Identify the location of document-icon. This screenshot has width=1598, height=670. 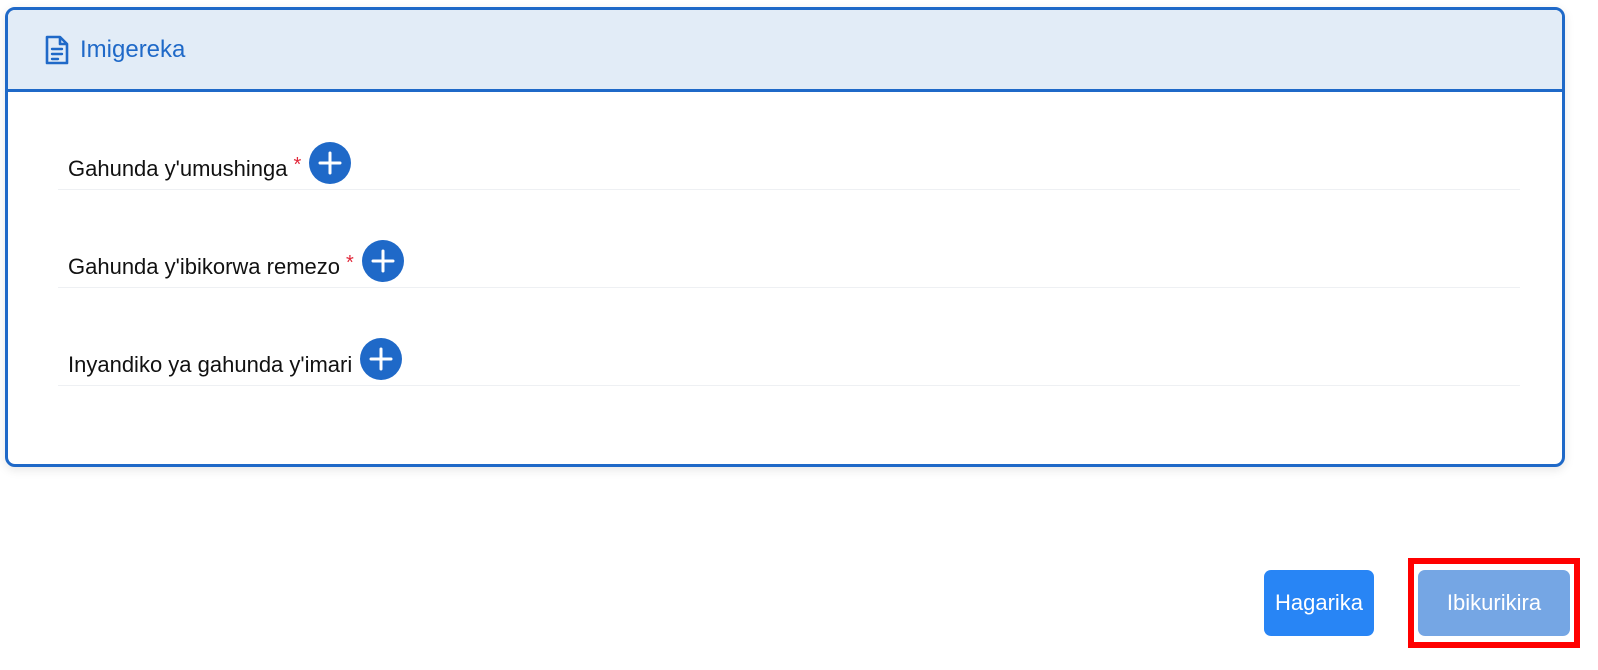
(57, 50).